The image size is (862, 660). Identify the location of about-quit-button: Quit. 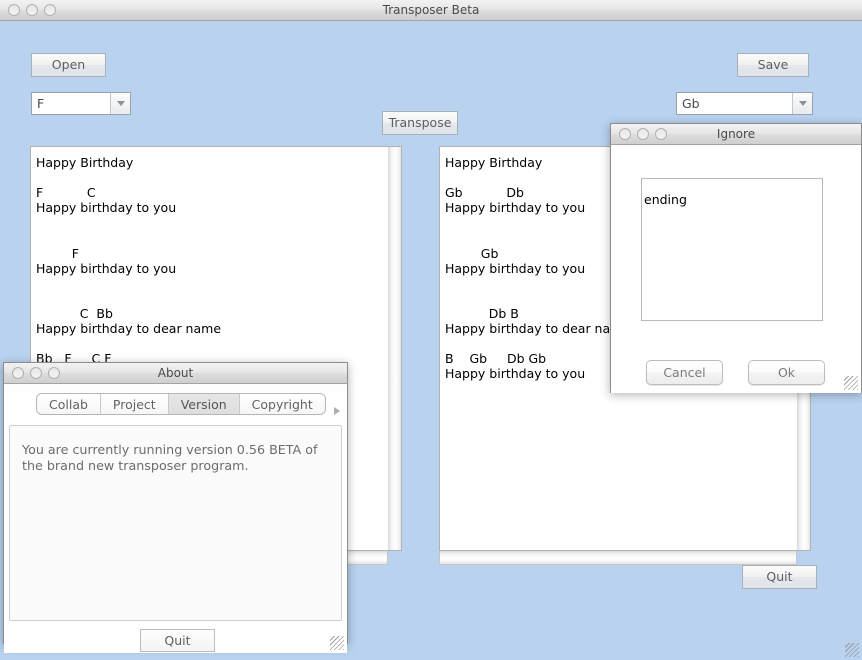
(177, 640).